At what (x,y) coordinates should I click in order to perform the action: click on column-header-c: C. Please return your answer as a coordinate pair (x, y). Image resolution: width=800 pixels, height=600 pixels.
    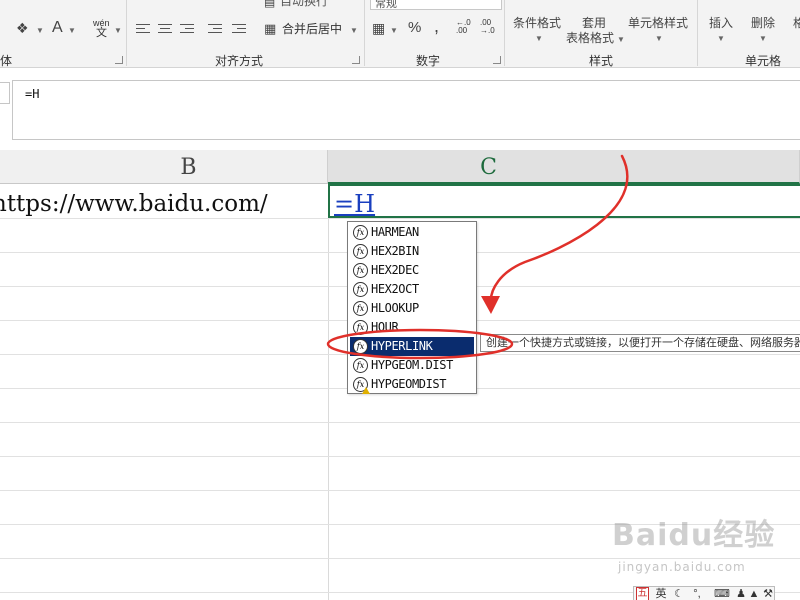
    Looking at the image, I should click on (564, 167).